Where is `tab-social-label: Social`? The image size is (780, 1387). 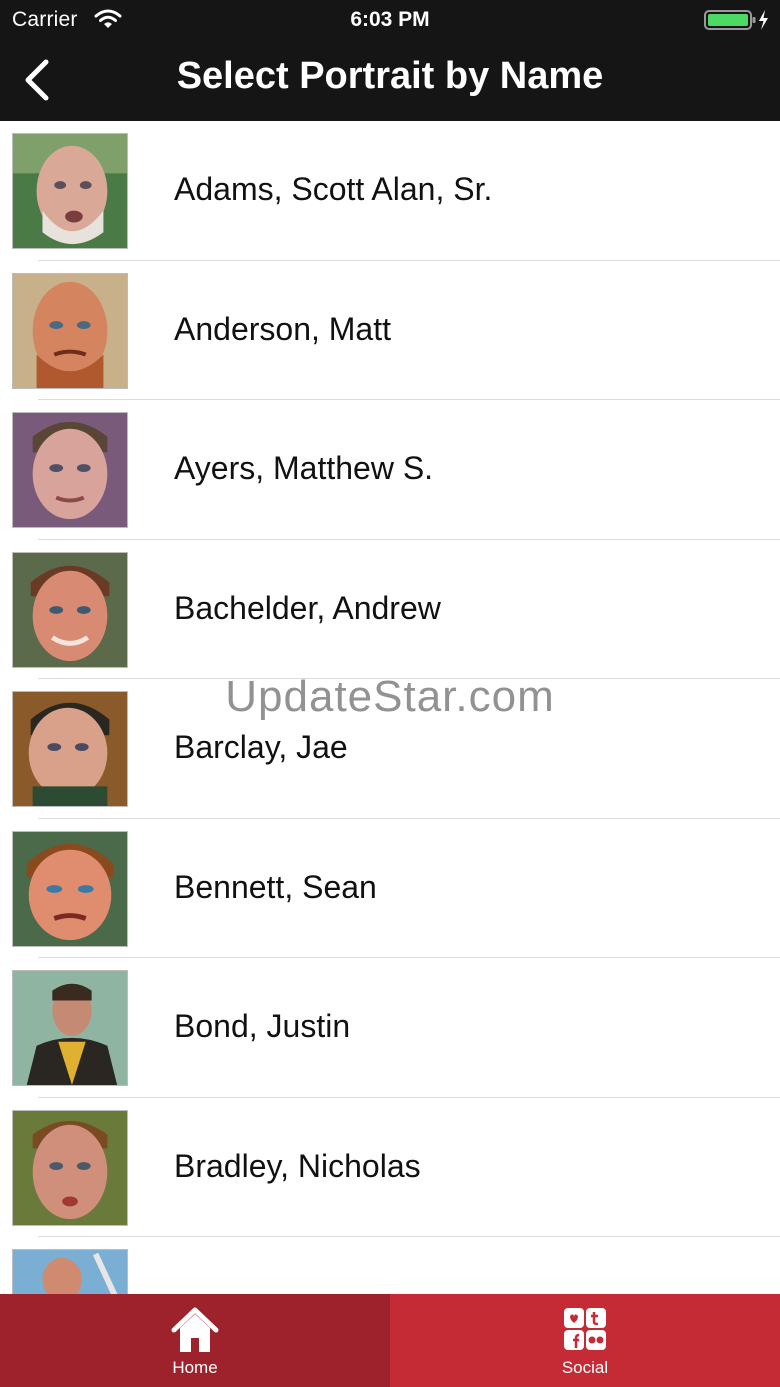 tab-social-label: Social is located at coordinates (585, 1367).